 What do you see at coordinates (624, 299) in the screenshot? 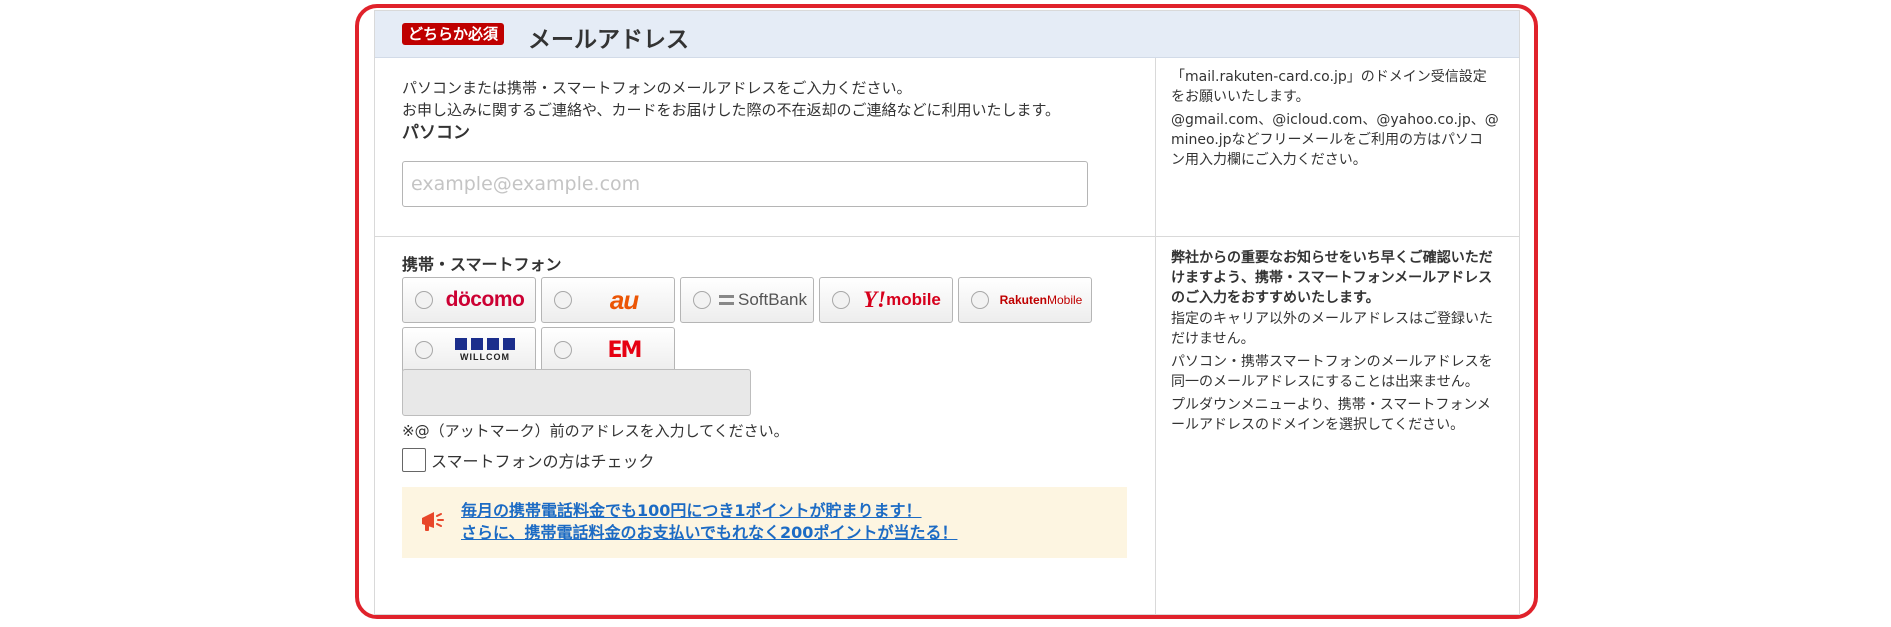
I see `au-logo: au` at bounding box center [624, 299].